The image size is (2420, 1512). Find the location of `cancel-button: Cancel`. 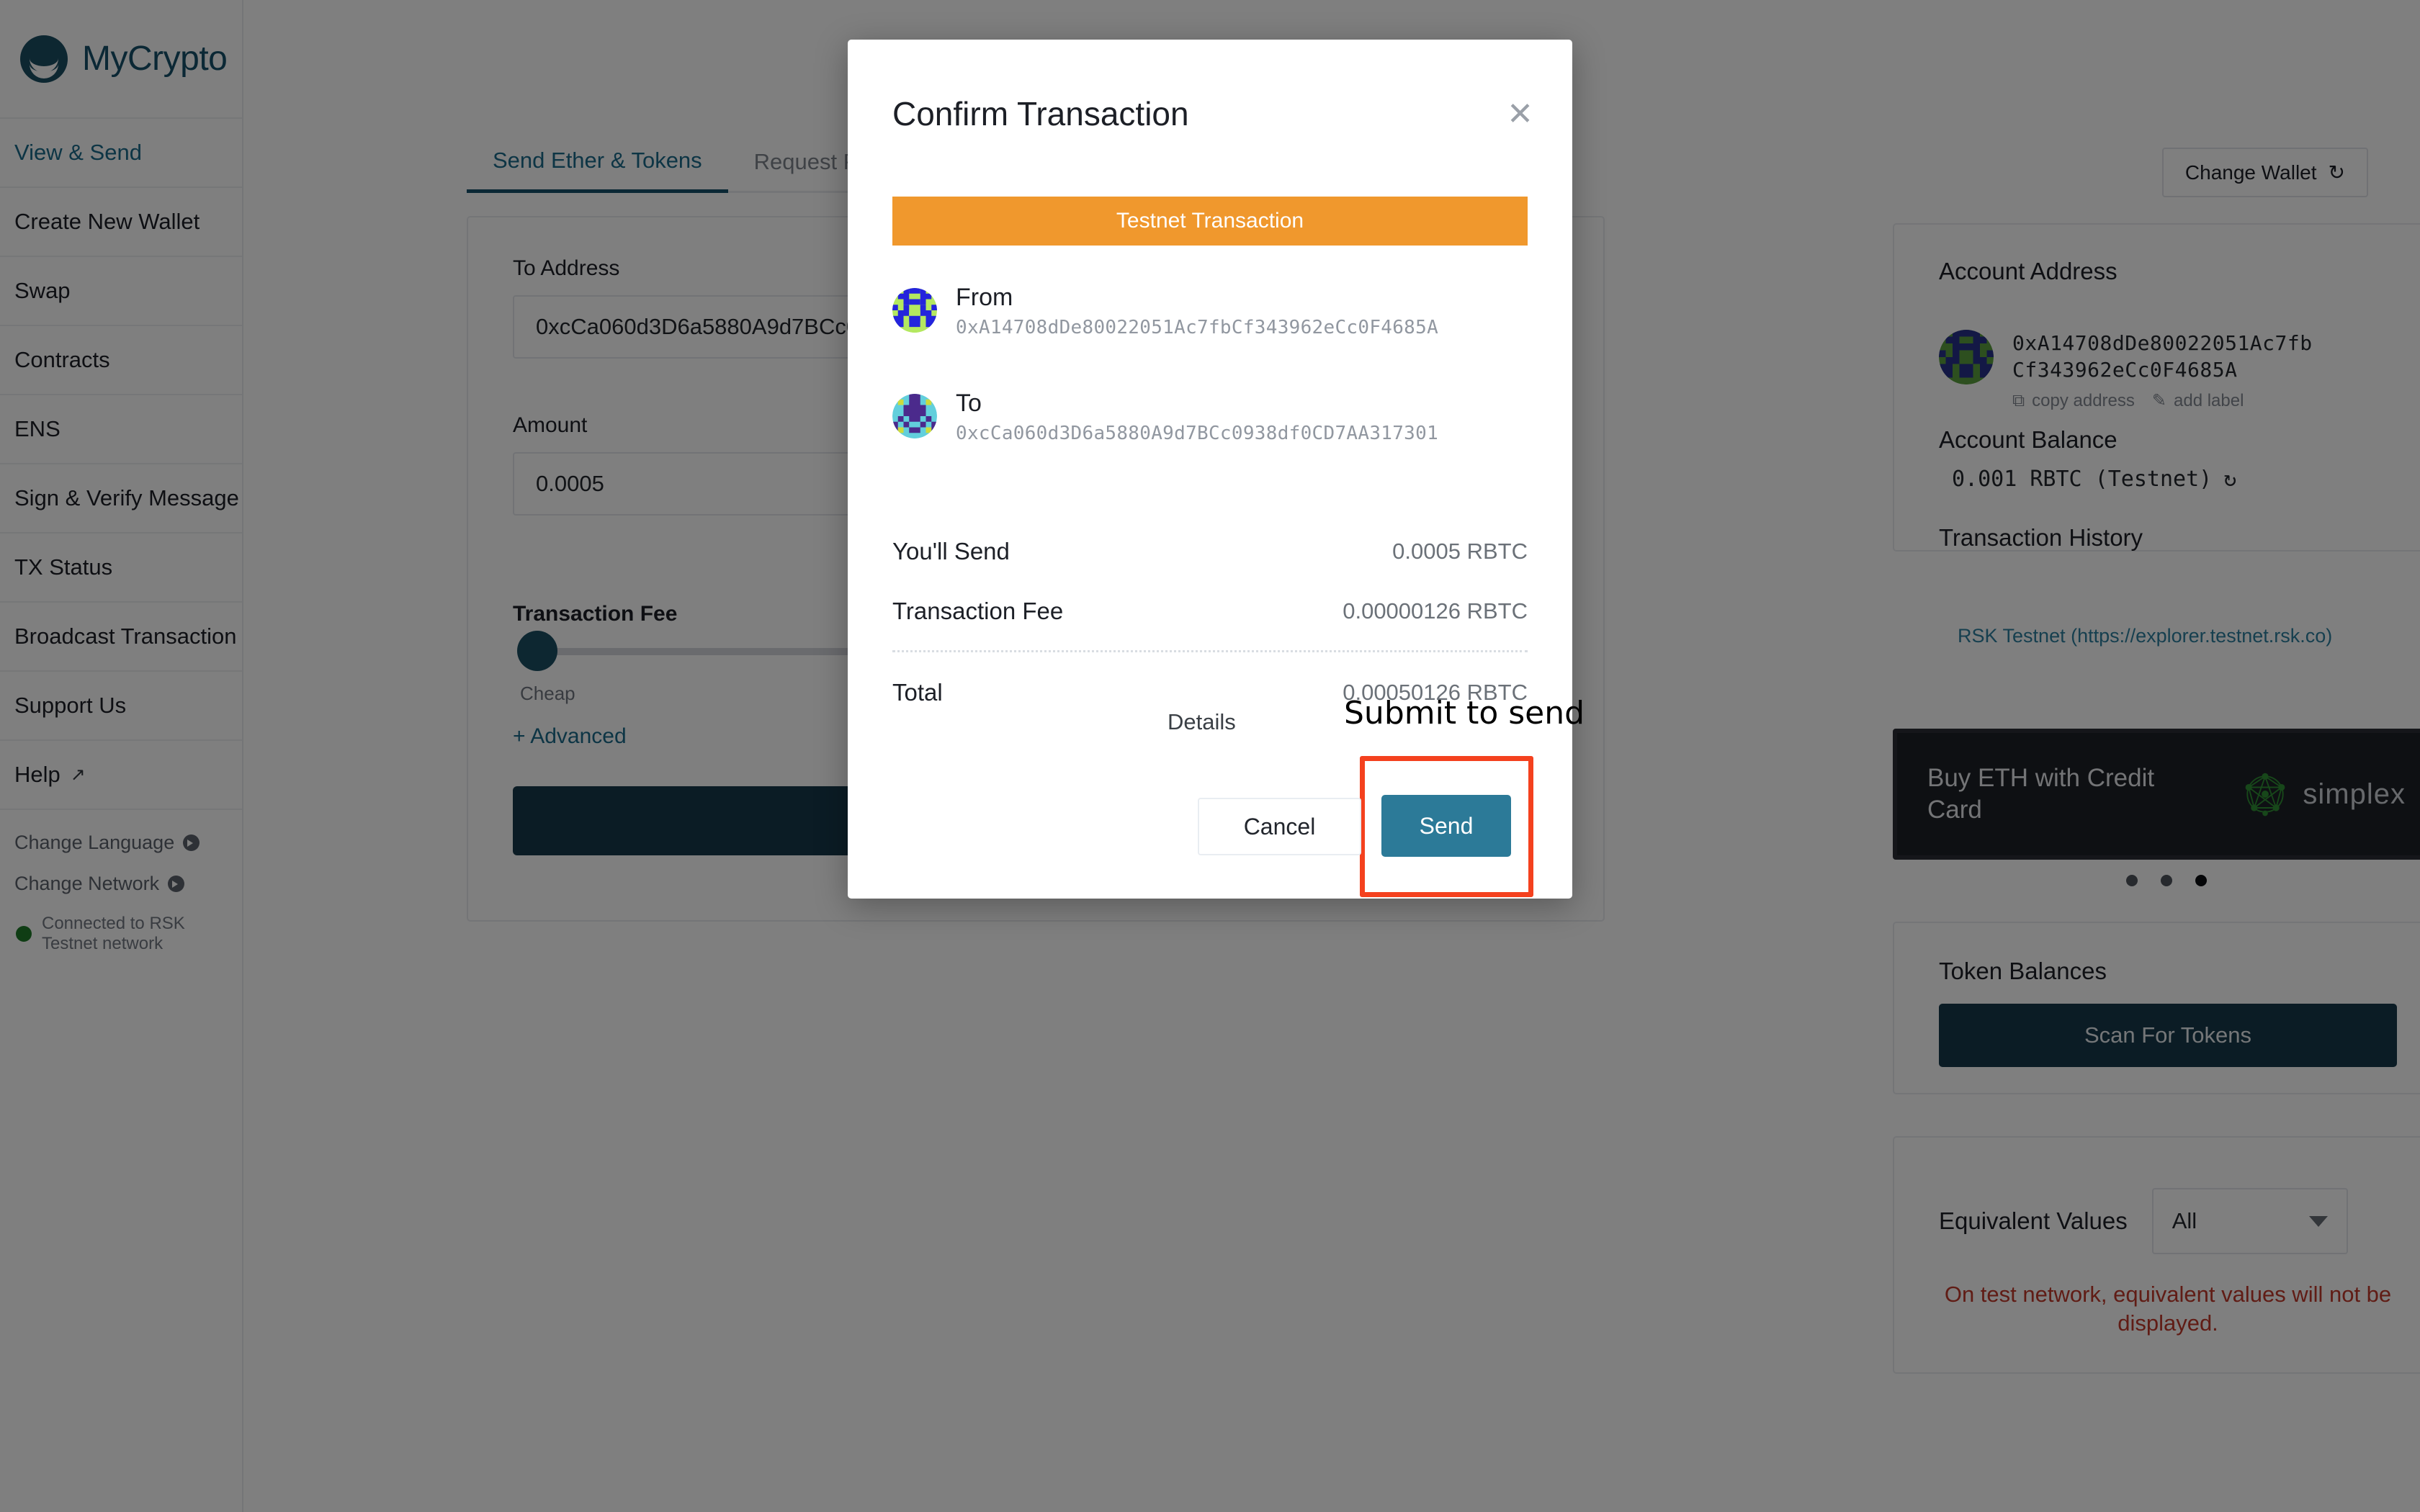

cancel-button: Cancel is located at coordinates (1279, 826).